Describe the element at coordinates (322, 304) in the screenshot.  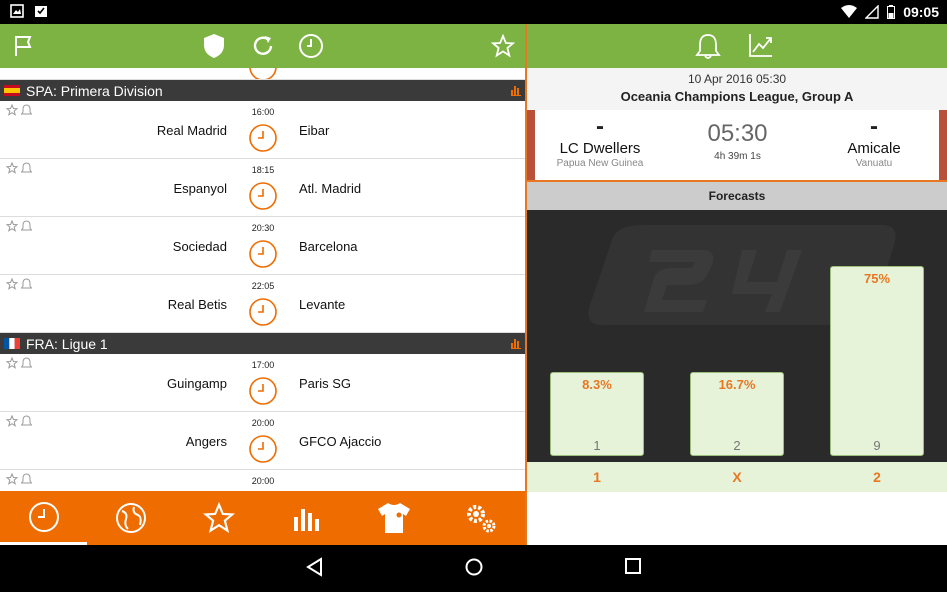
I see `away-team-name: Levante` at that location.